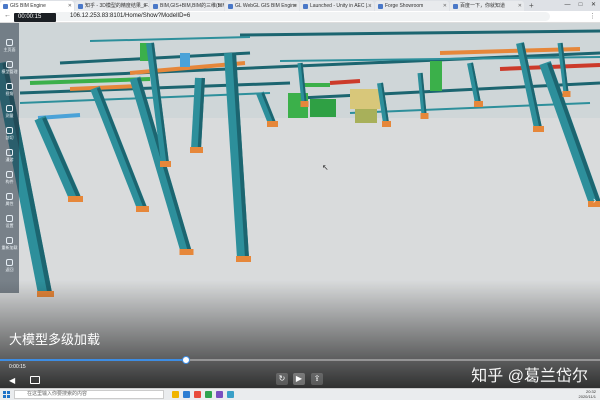  Describe the element at coordinates (592, 16) in the screenshot. I see `browser-menu-icon: ⋮` at that location.